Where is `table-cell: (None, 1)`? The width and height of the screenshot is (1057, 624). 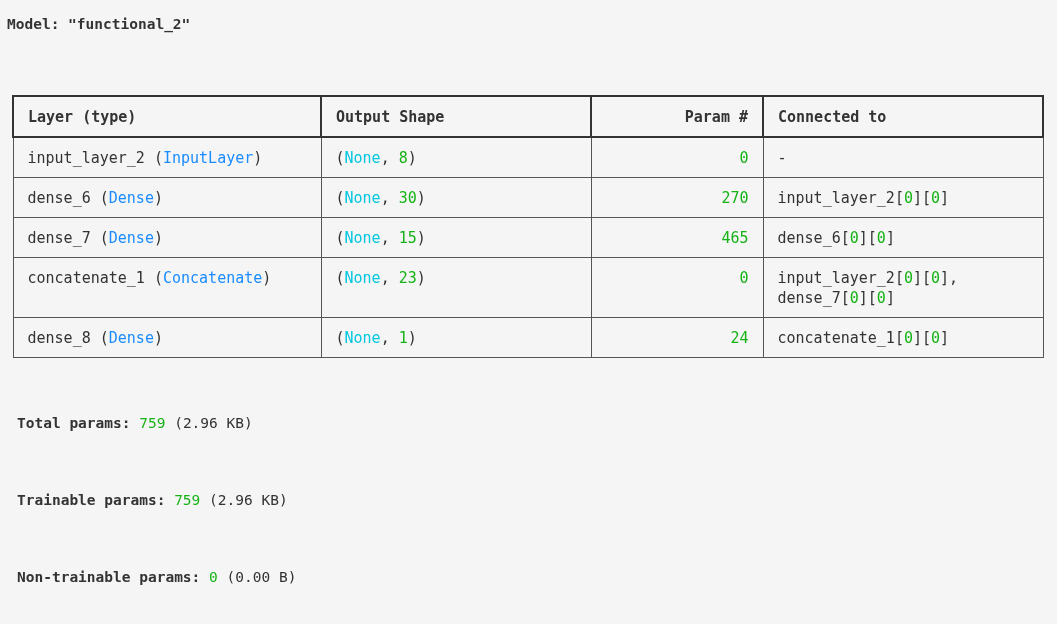
table-cell: (None, 1) is located at coordinates (456, 337).